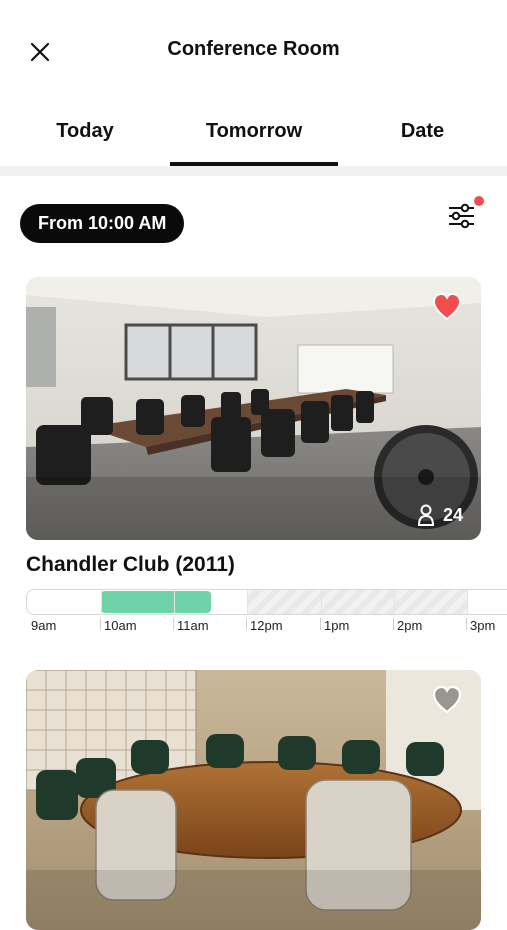 This screenshot has width=507, height=930. I want to click on app-header: Conference Room, so click(253, 52).